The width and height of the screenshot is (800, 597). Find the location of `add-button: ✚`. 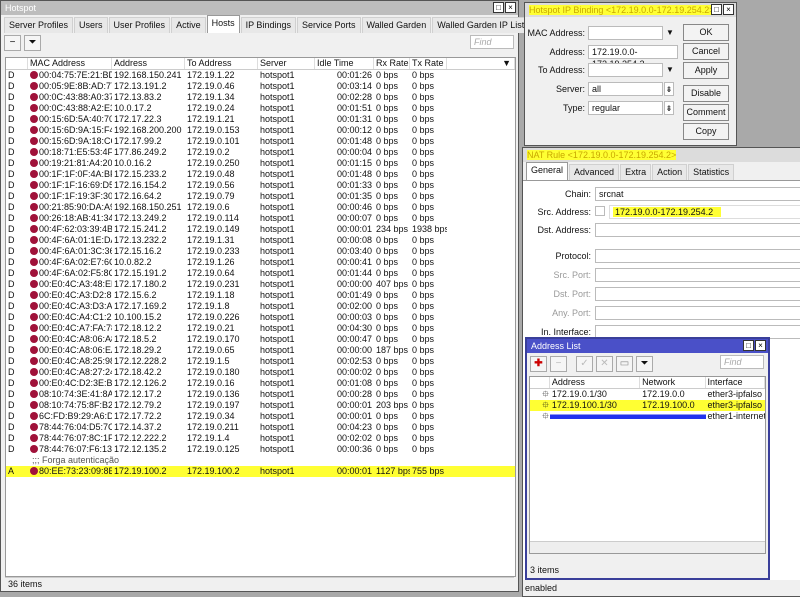

add-button: ✚ is located at coordinates (538, 364).